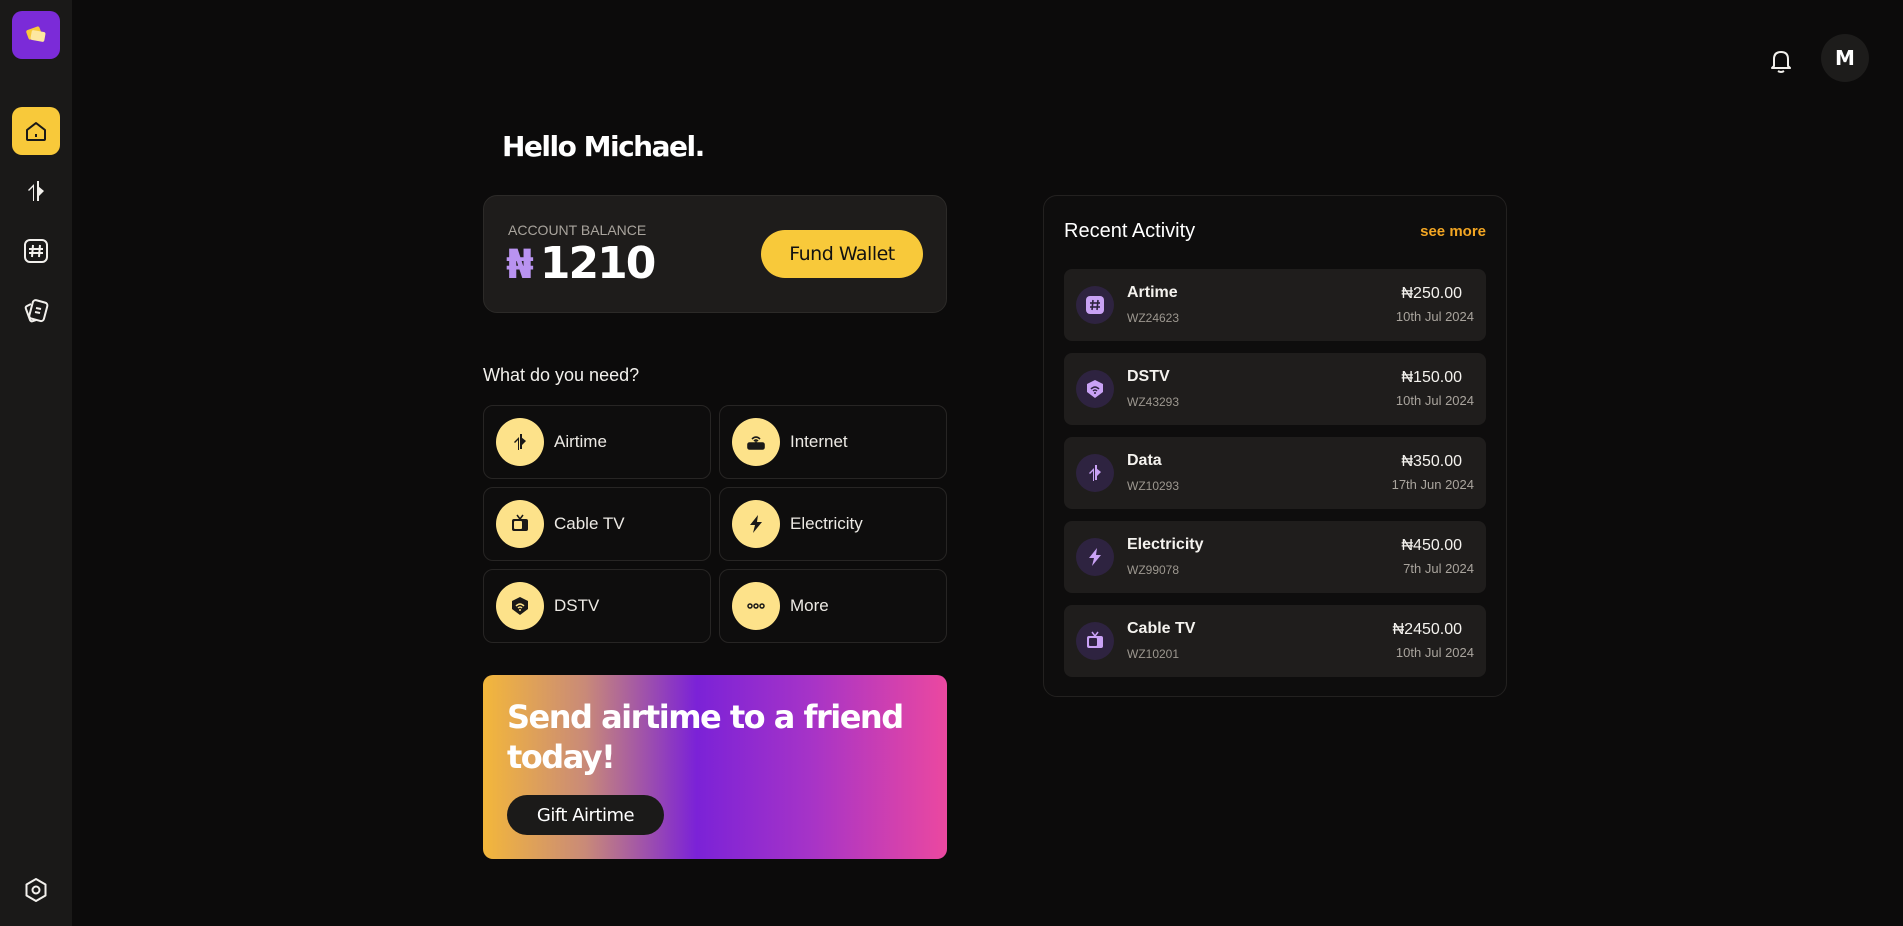 Image resolution: width=1903 pixels, height=926 pixels. What do you see at coordinates (603, 146) in the screenshot?
I see `page-title: Hello Michael.` at bounding box center [603, 146].